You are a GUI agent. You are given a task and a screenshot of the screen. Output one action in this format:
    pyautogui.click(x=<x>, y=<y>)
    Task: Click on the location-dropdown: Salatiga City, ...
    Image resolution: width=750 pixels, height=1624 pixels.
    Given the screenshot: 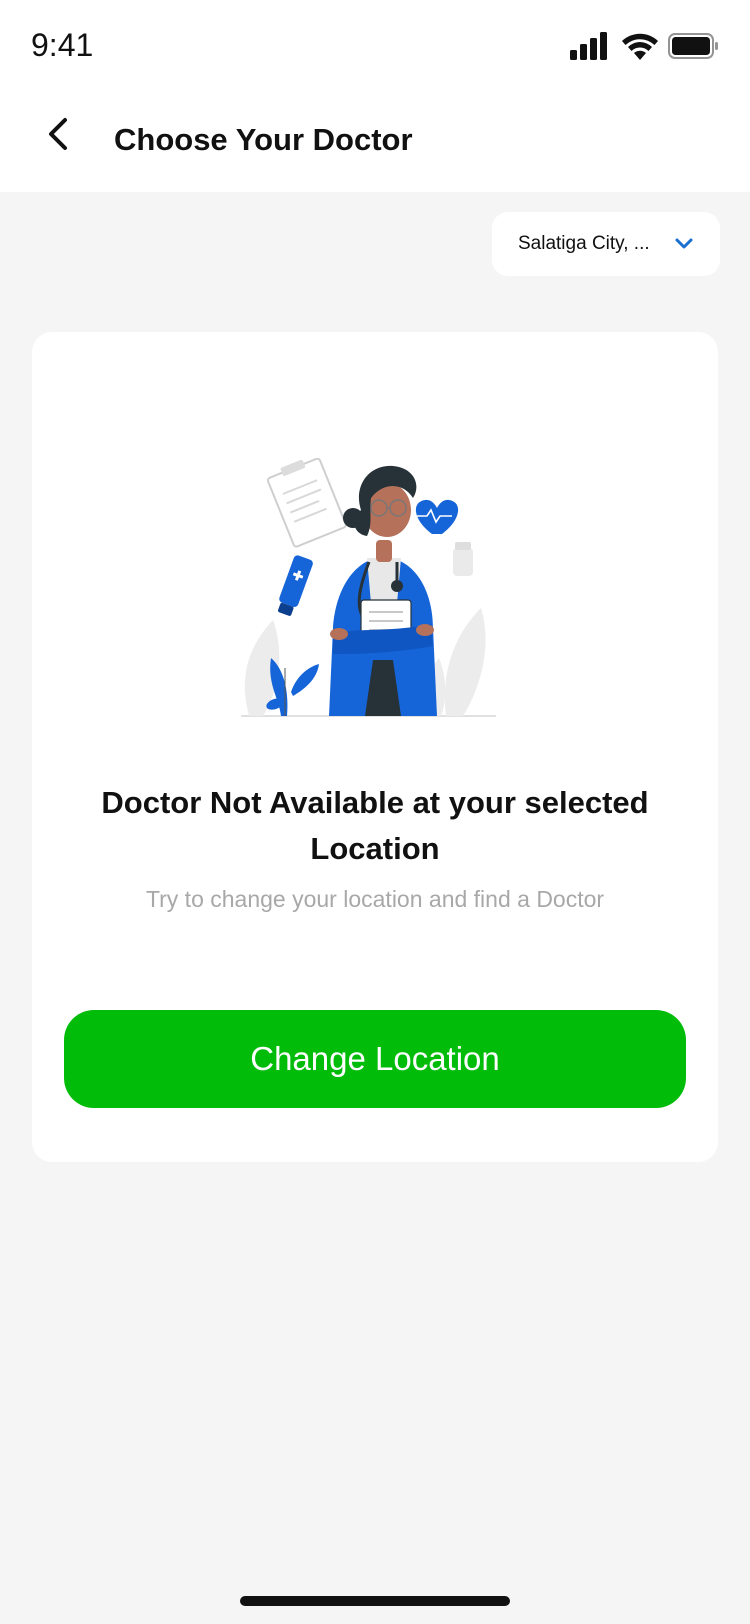 What is the action you would take?
    pyautogui.click(x=606, y=244)
    